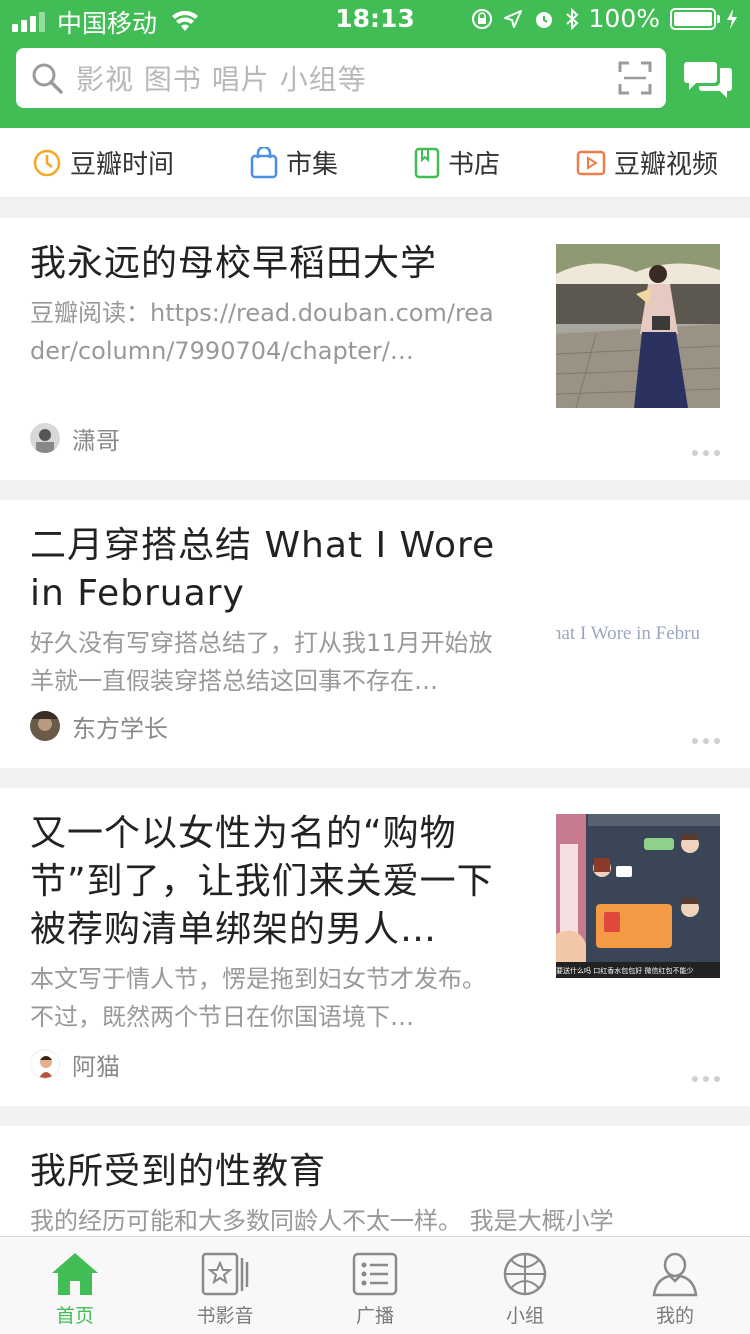 The height and width of the screenshot is (1334, 750). I want to click on tab-label: 我的, so click(674, 1316).